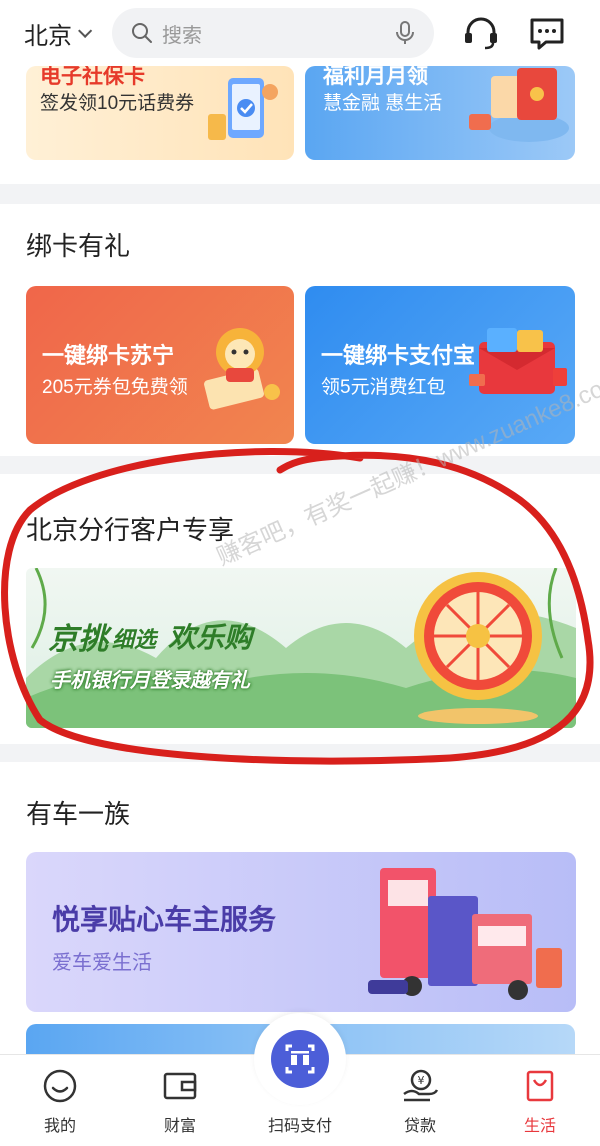 The image size is (600, 1146). I want to click on tab-wealth: 财富, so click(180, 1100).